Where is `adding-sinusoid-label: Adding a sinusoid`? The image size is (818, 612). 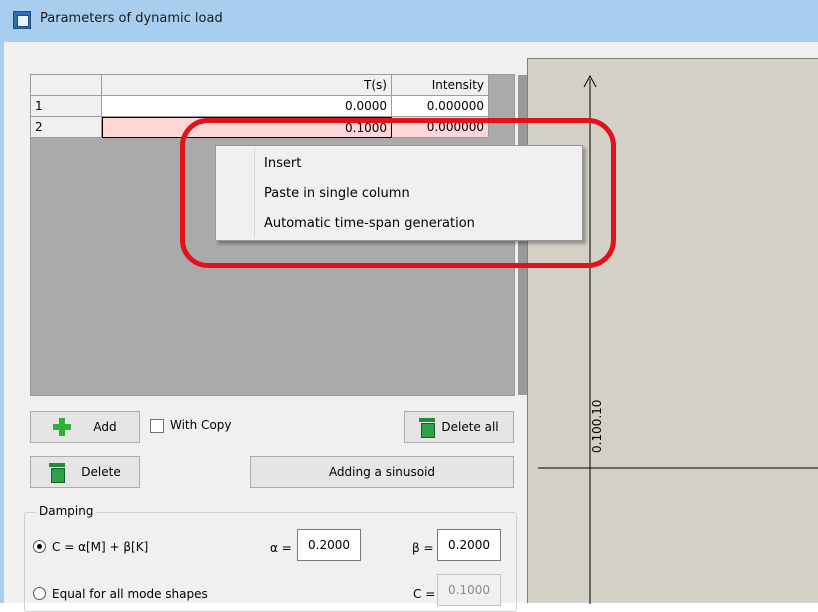
adding-sinusoid-label: Adding a sinusoid is located at coordinates (382, 472).